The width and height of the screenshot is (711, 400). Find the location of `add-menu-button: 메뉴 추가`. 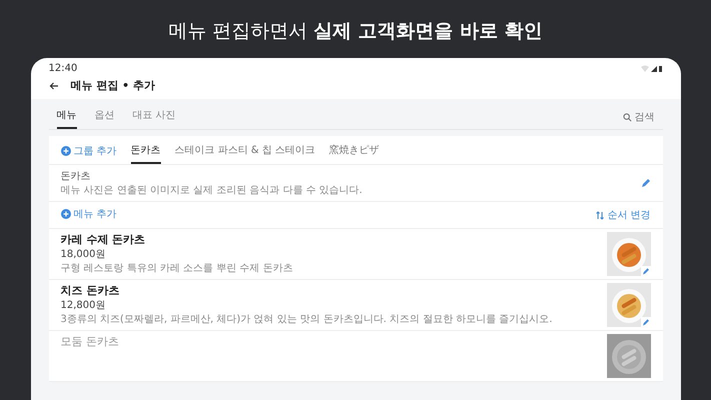

add-menu-button: 메뉴 추가 is located at coordinates (88, 215).